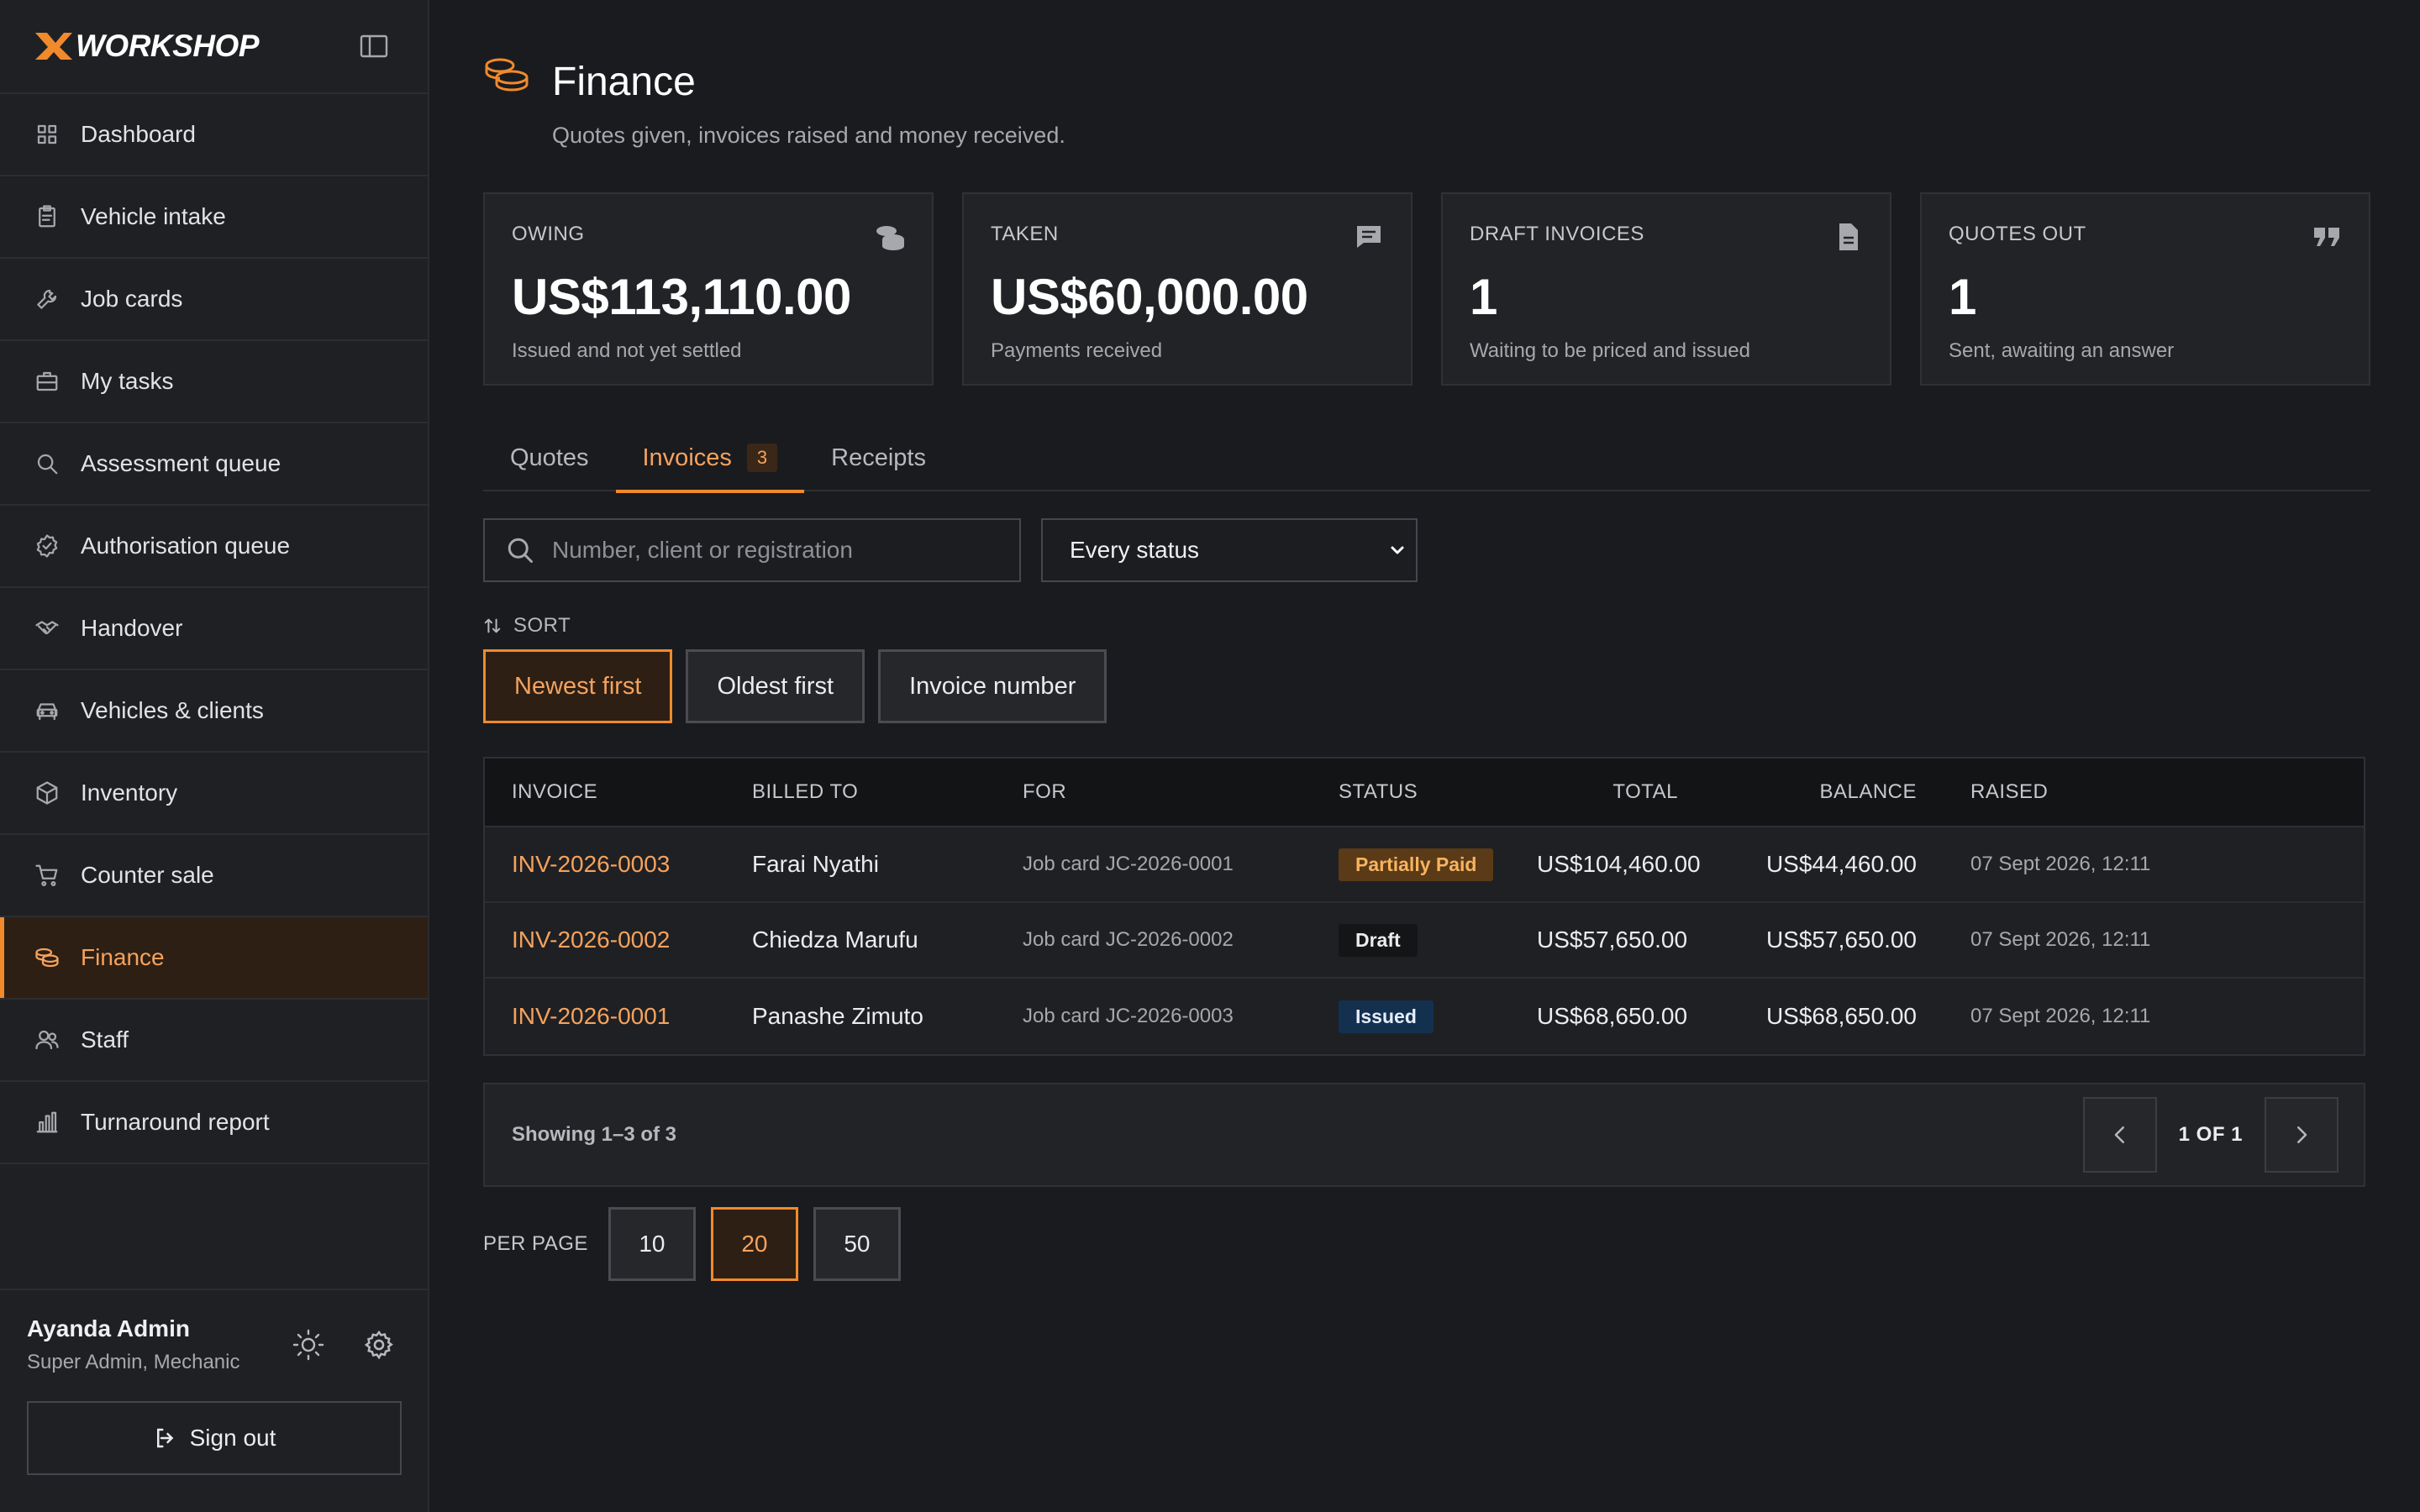 The height and width of the screenshot is (1512, 2420). I want to click on sidebar-item-assessment-queue: Assessment queue, so click(214, 464).